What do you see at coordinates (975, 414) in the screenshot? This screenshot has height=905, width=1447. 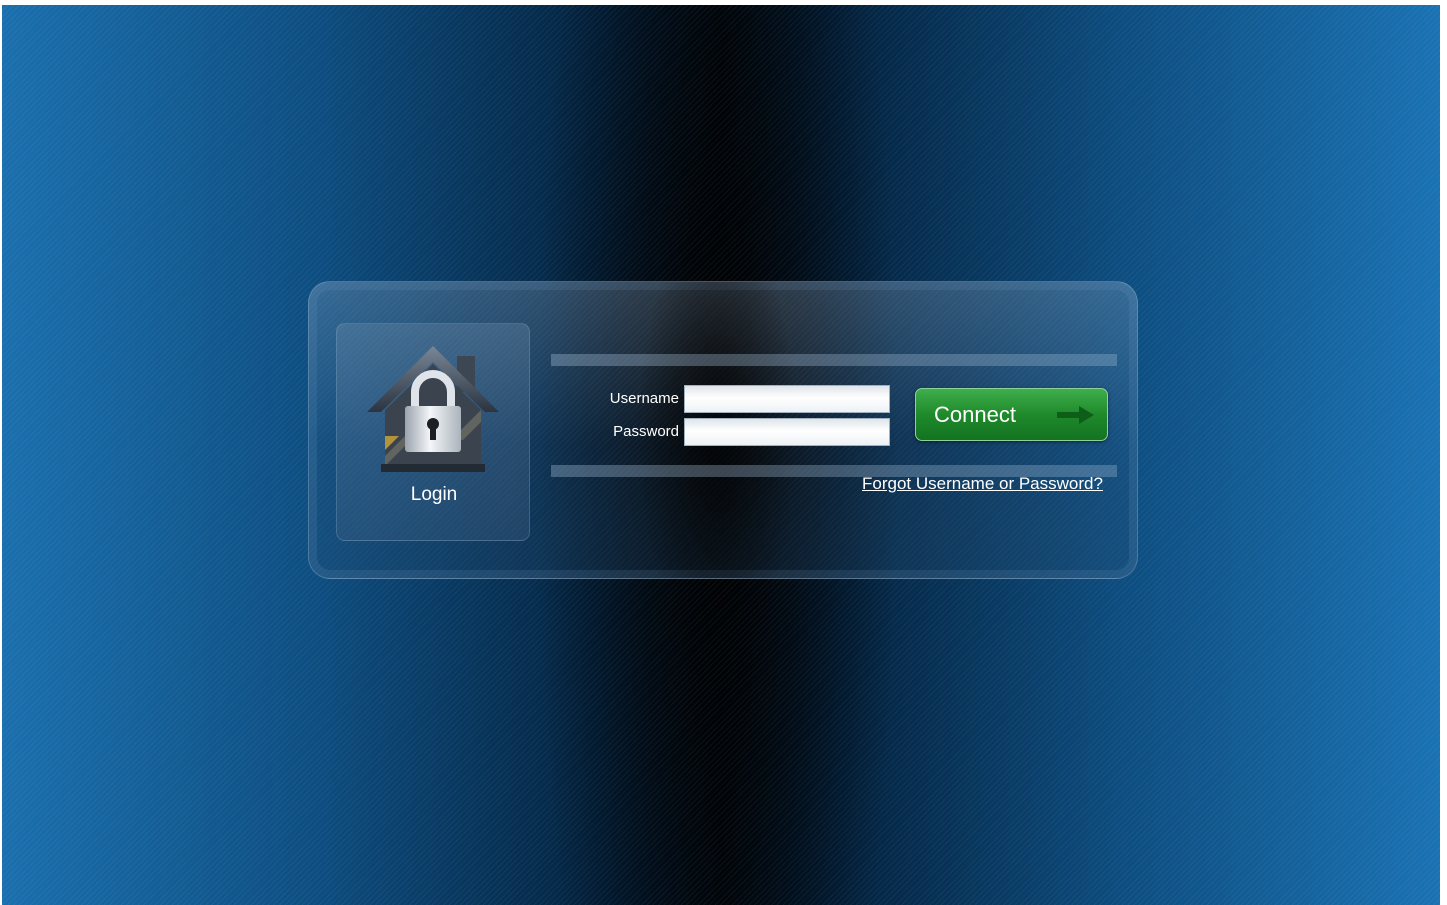 I see `connect-button-label: Connect` at bounding box center [975, 414].